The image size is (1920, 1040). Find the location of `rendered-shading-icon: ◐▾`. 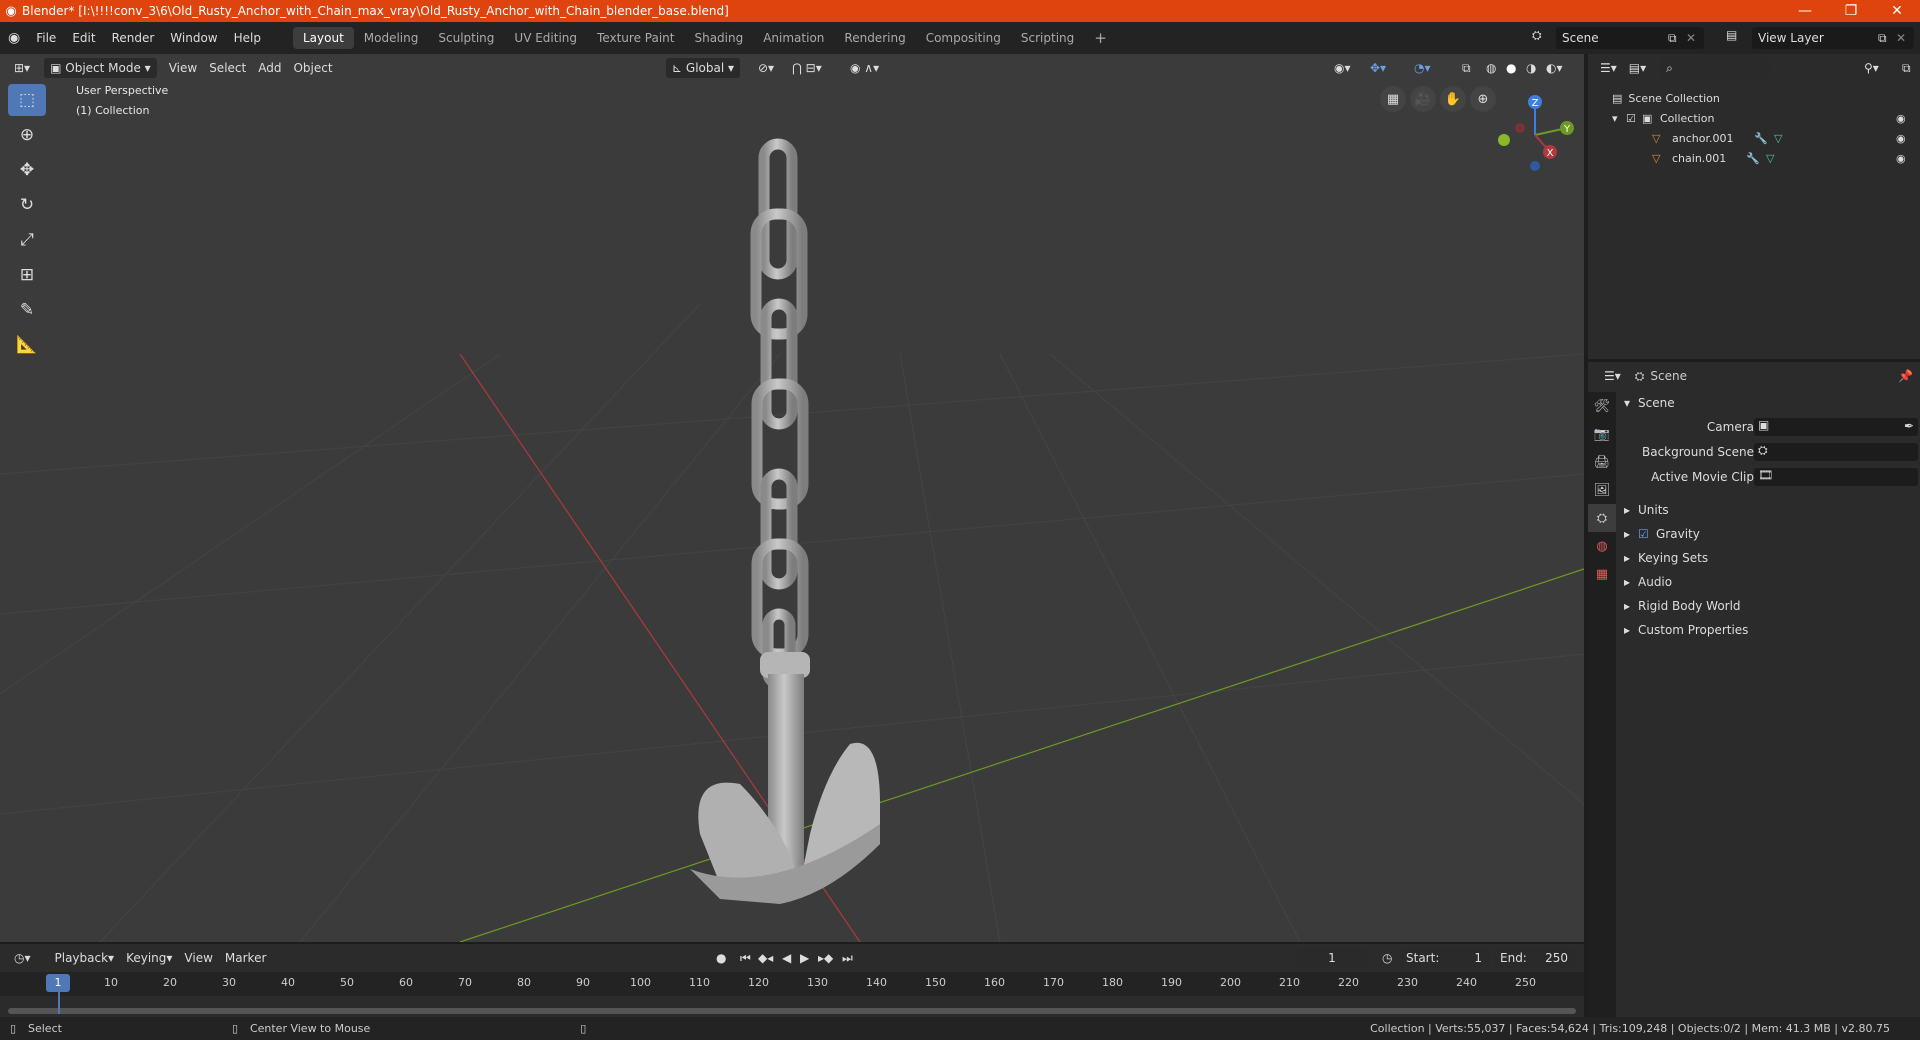

rendered-shading-icon: ◐▾ is located at coordinates (1554, 68).